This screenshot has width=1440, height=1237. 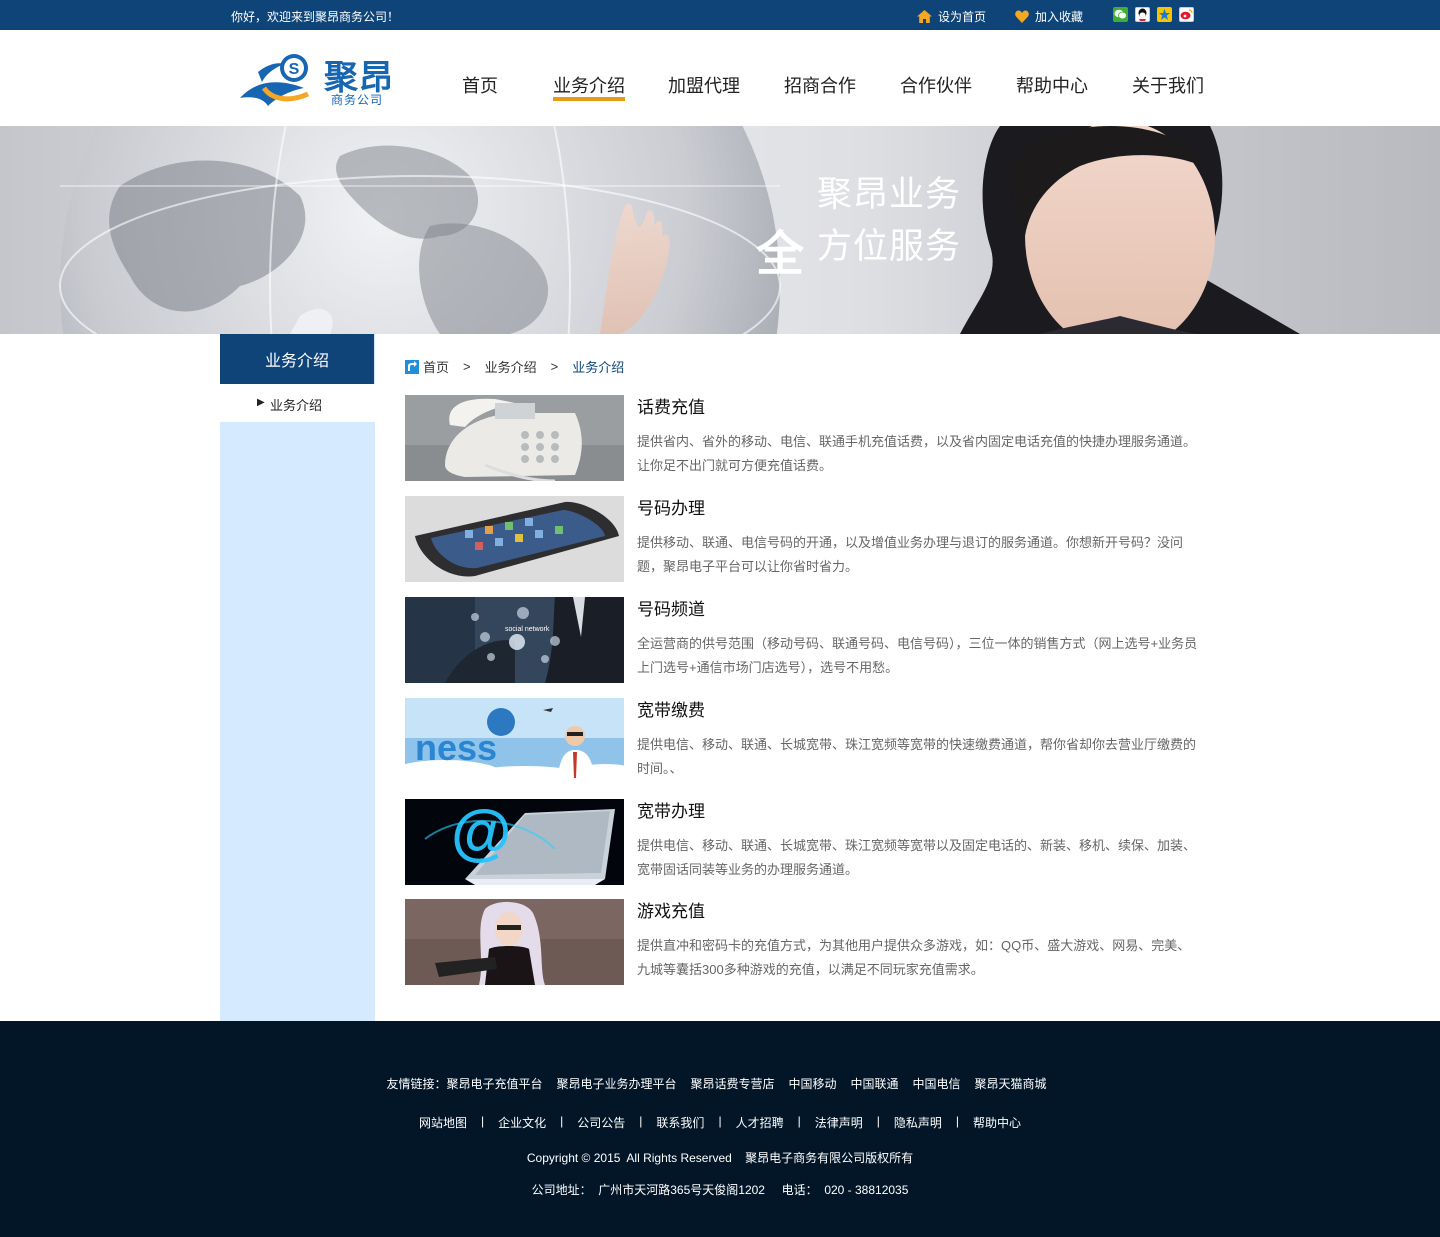 What do you see at coordinates (889, 194) in the screenshot?
I see `banner-line1: 聚昂业务` at bounding box center [889, 194].